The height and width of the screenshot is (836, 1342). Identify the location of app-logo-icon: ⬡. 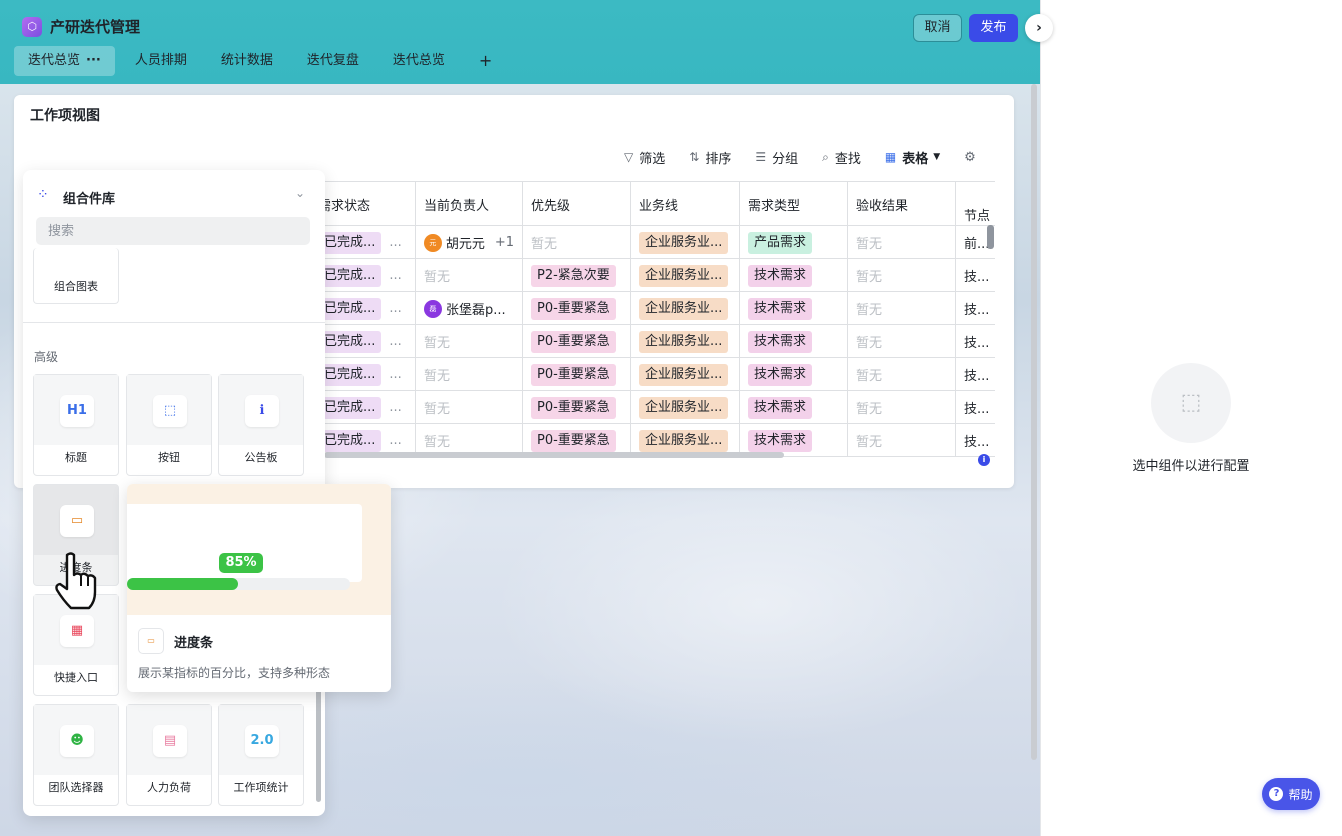
(32, 27).